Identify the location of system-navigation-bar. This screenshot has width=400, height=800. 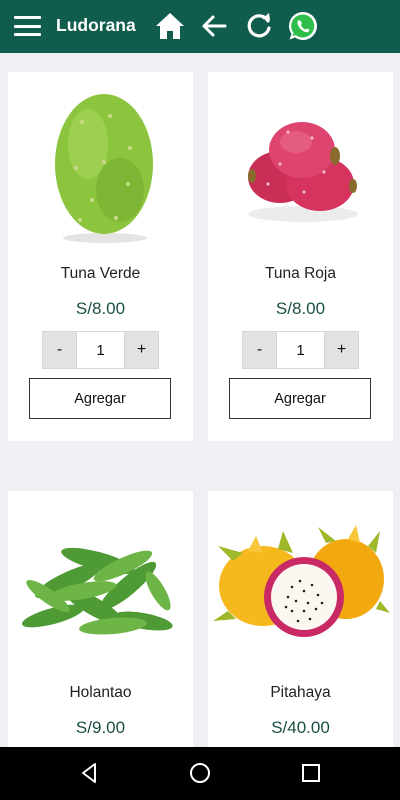
(200, 773).